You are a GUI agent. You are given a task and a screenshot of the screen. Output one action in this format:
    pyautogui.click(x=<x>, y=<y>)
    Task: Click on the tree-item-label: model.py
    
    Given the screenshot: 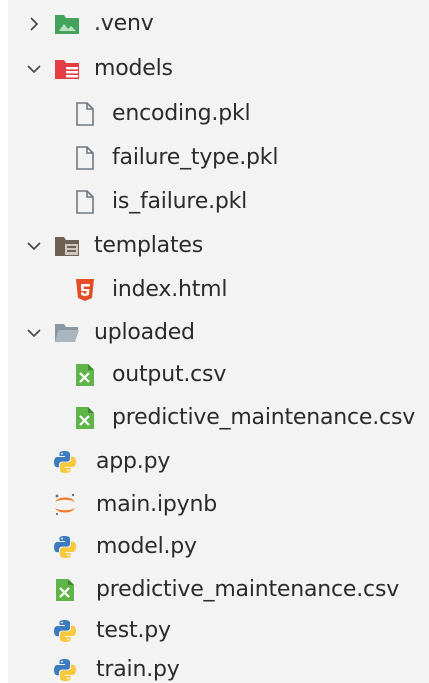 What is the action you would take?
    pyautogui.click(x=146, y=546)
    